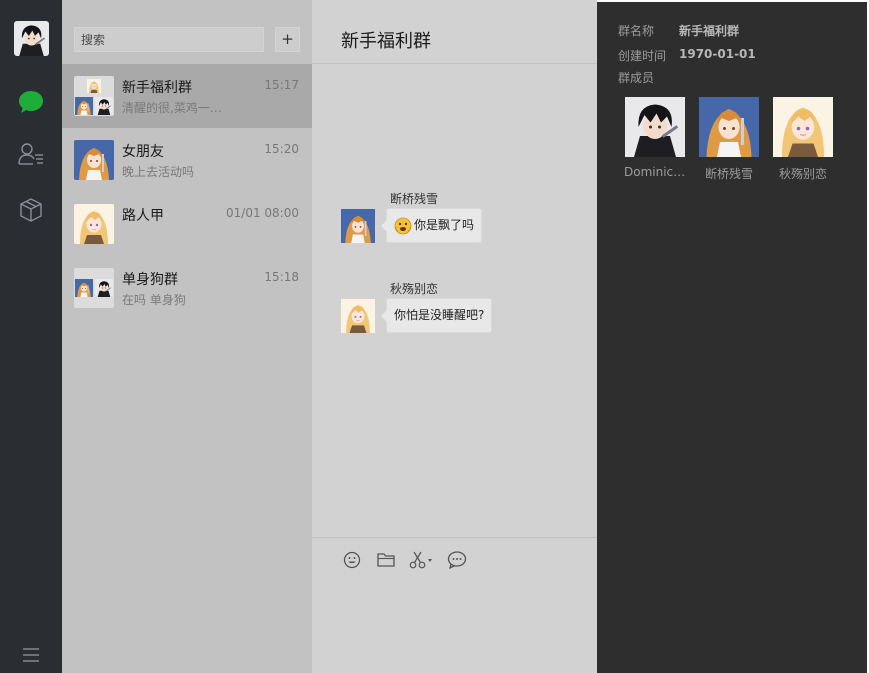  Describe the element at coordinates (281, 277) in the screenshot. I see `chat-time: 15:18` at that location.